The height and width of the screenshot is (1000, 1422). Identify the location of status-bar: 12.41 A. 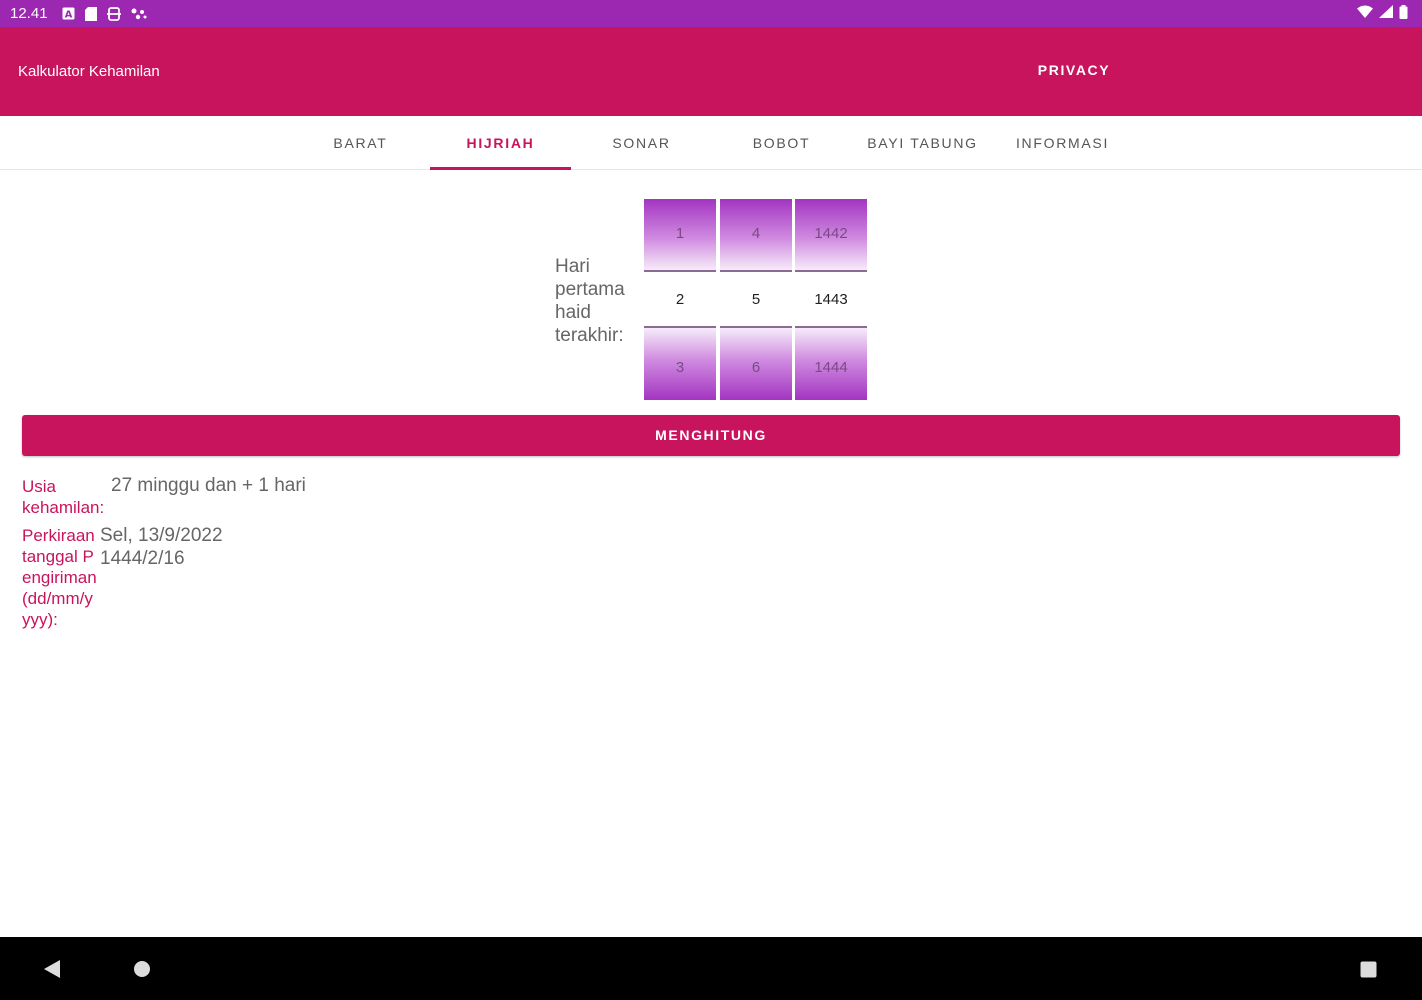
(711, 13).